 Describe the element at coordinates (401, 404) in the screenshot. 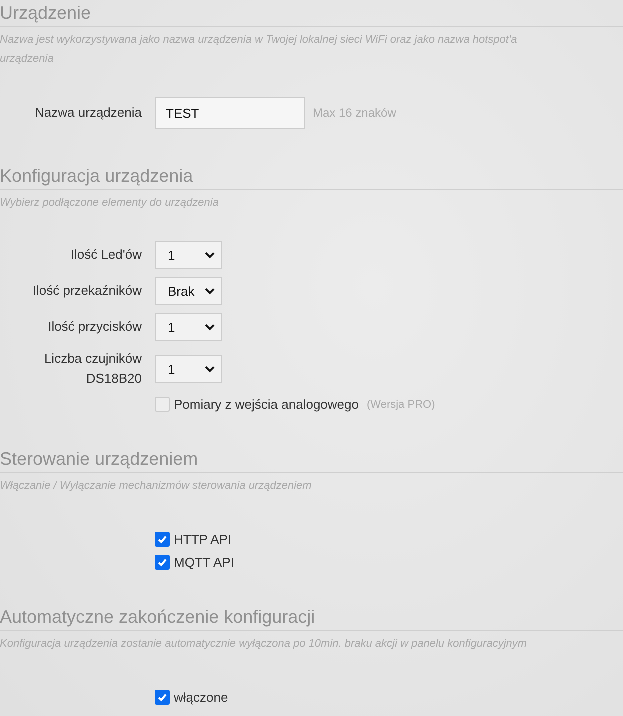

I see `note-text: (Wersja PRO)` at that location.